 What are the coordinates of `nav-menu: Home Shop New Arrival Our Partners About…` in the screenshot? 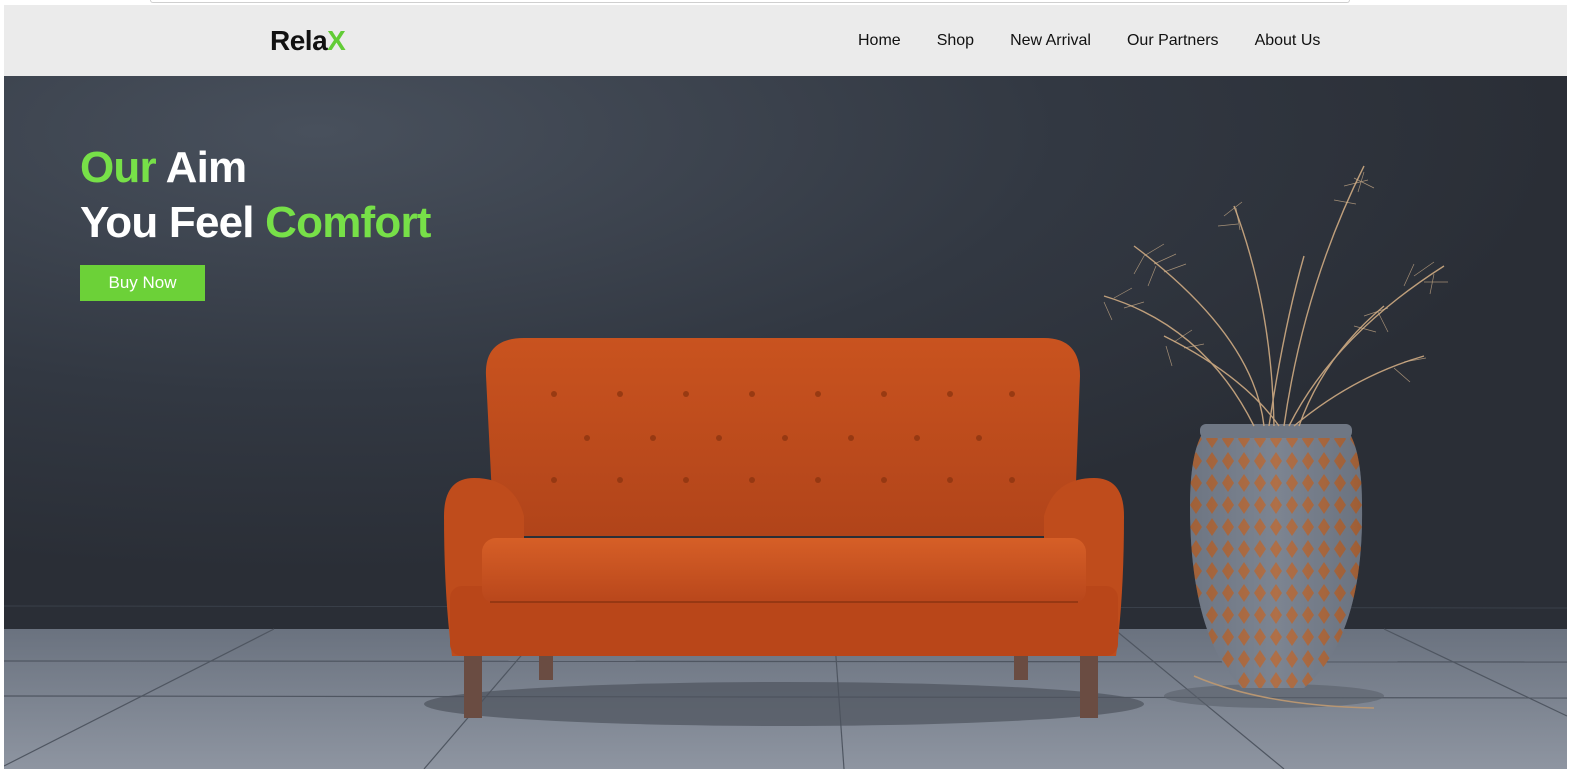 It's located at (1089, 41).